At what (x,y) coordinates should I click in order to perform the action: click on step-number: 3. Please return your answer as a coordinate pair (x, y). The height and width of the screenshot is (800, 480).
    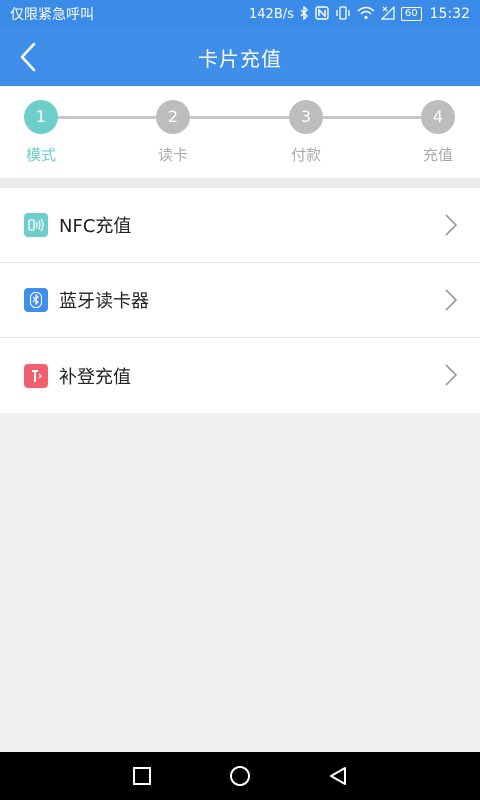
    Looking at the image, I should click on (306, 117).